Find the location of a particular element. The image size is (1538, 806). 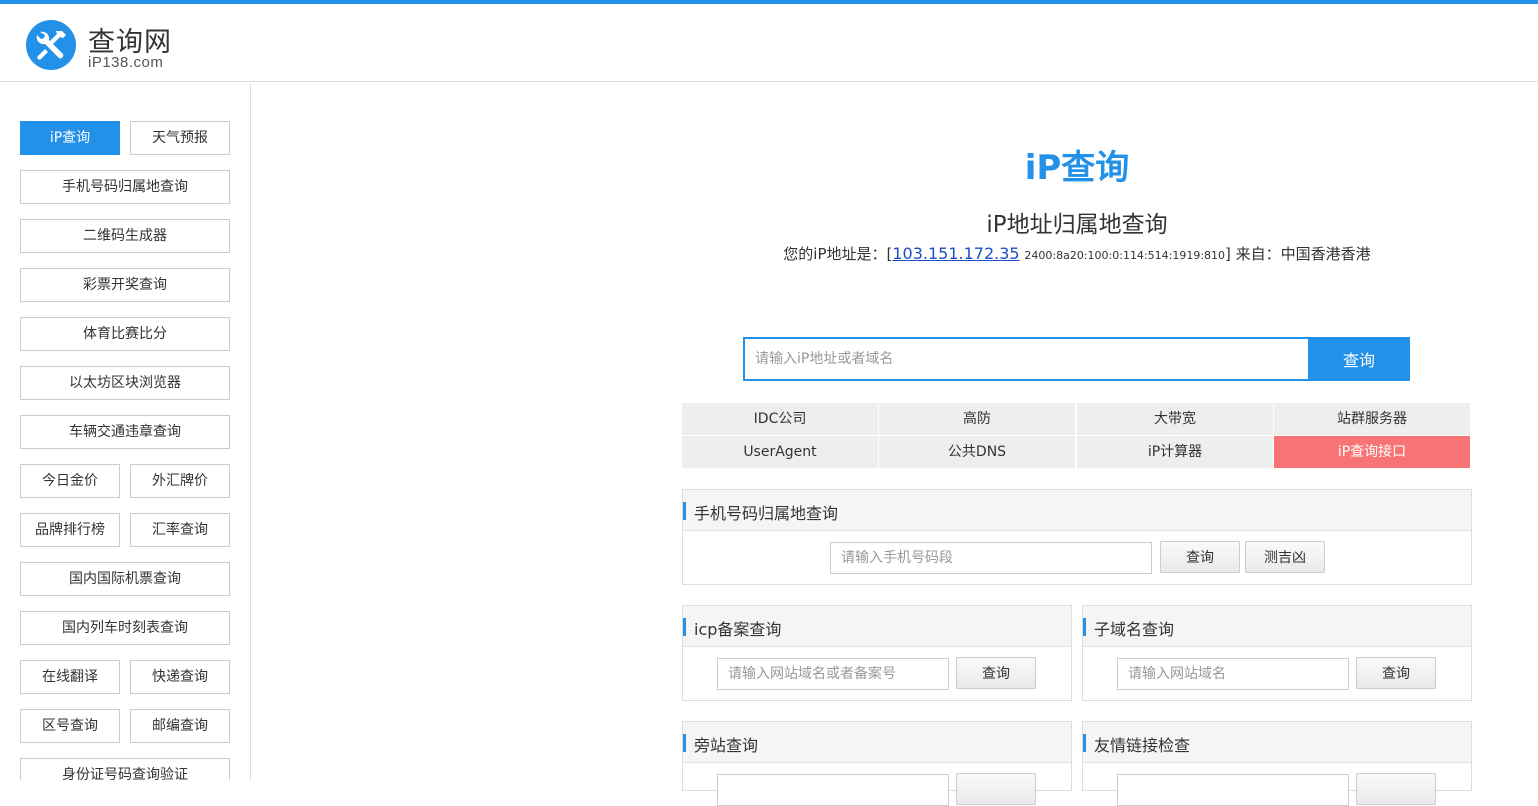

quick-link-idc: IDC公司 is located at coordinates (780, 419).